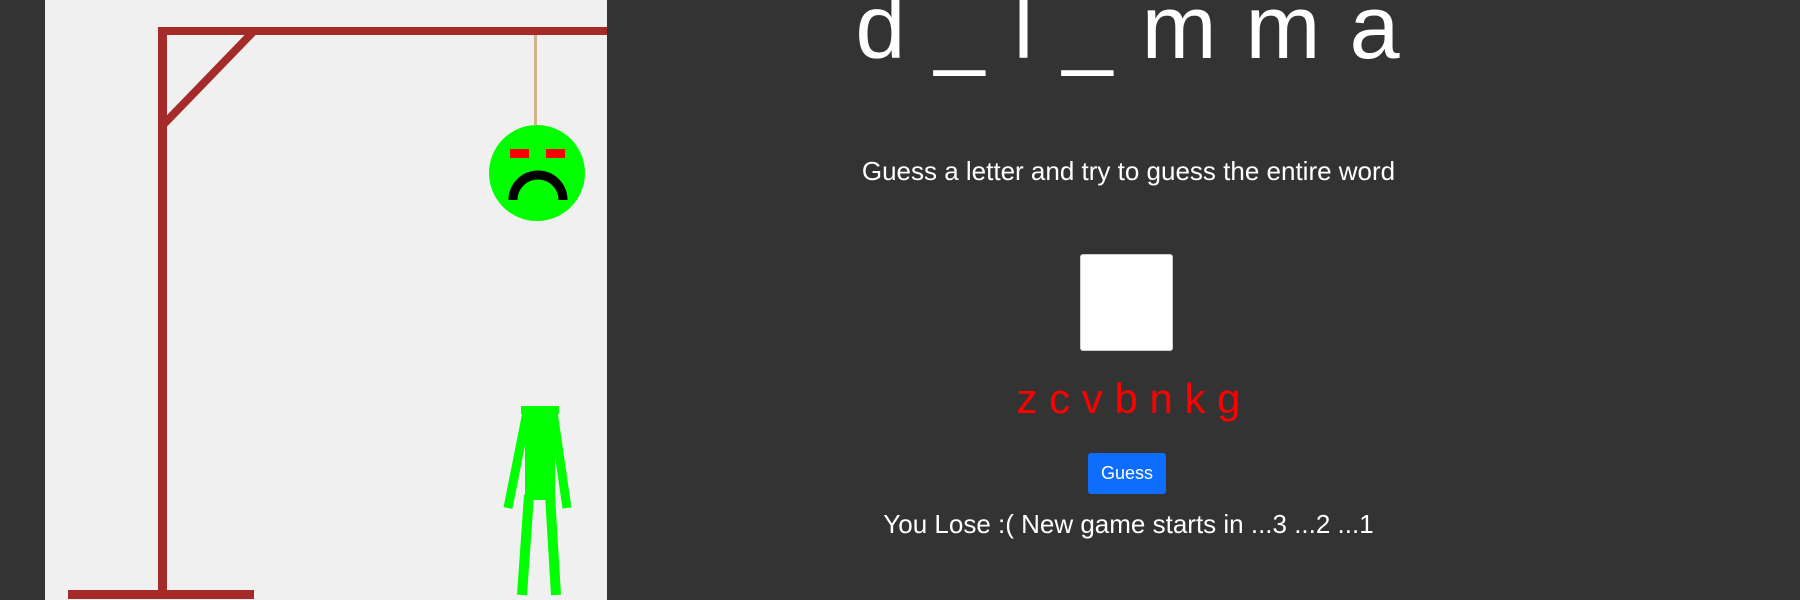 The image size is (1800, 600). Describe the element at coordinates (553, 545) in the screenshot. I see `hangman-right-leg` at that location.